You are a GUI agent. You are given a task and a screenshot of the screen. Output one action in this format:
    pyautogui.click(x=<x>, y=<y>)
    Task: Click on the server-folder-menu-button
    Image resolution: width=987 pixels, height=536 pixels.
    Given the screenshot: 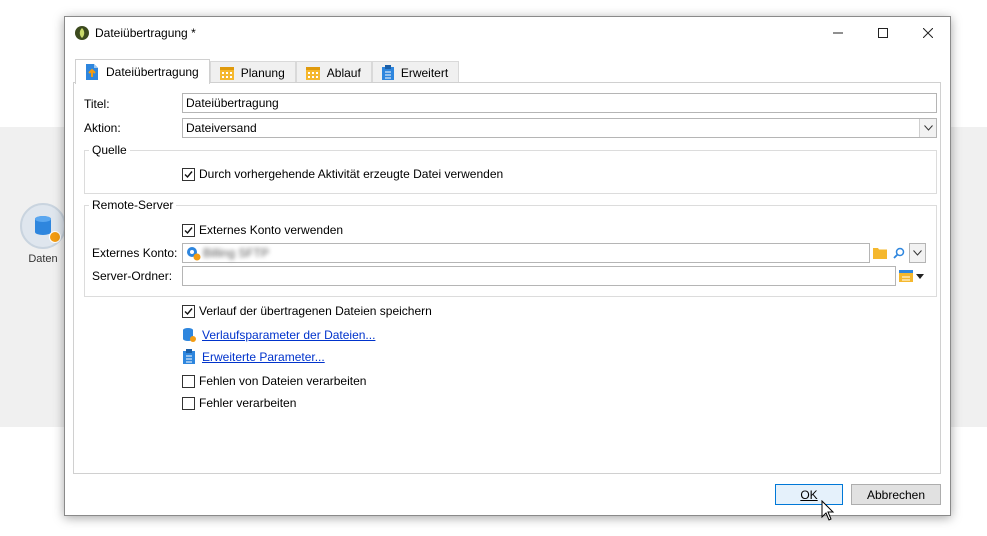 What is the action you would take?
    pyautogui.click(x=913, y=276)
    